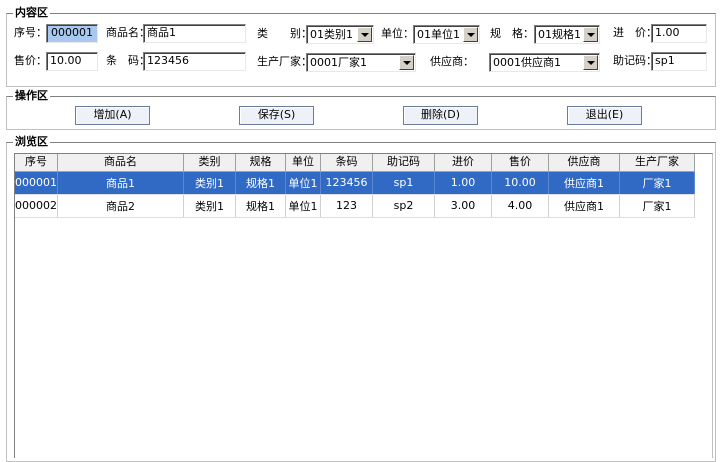 The image size is (720, 462). I want to click on table-header-row: 序号 商品名 类别 规格 单位 条码 助记码 进价 售价 供应商 生产厂家, so click(355, 163).